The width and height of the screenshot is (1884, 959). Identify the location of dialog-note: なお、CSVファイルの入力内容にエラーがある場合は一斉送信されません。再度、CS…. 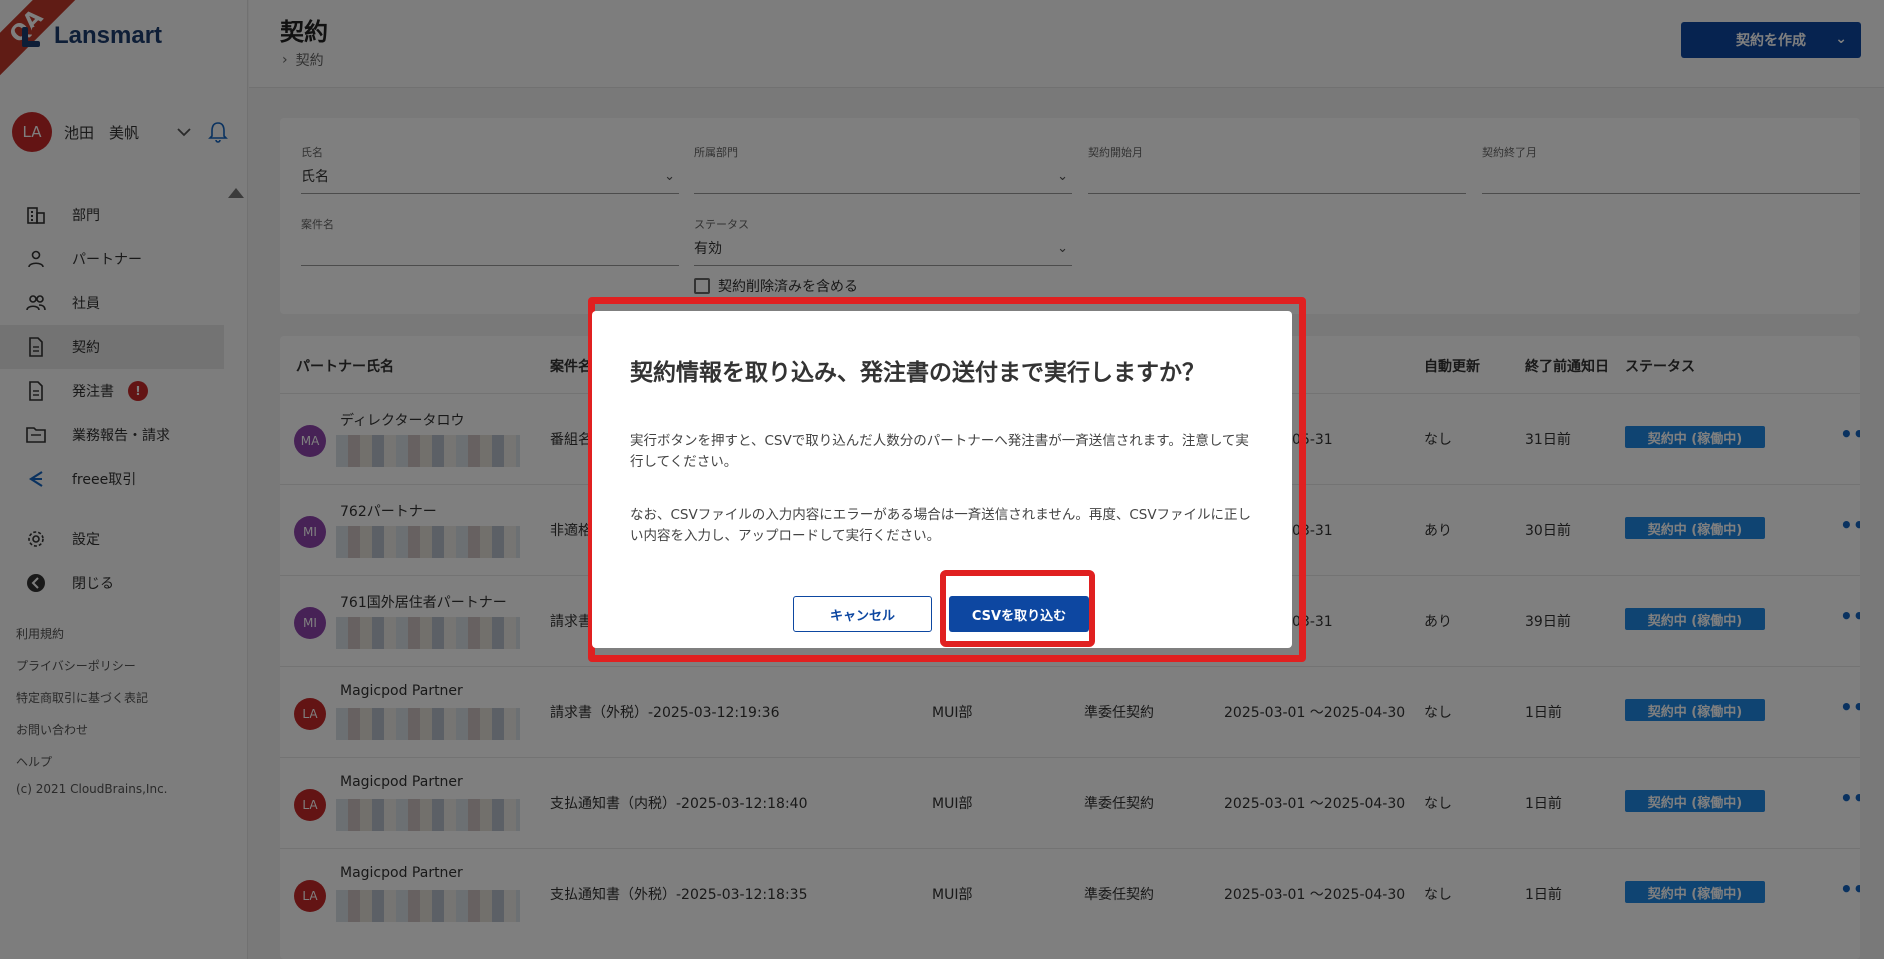
(941, 525).